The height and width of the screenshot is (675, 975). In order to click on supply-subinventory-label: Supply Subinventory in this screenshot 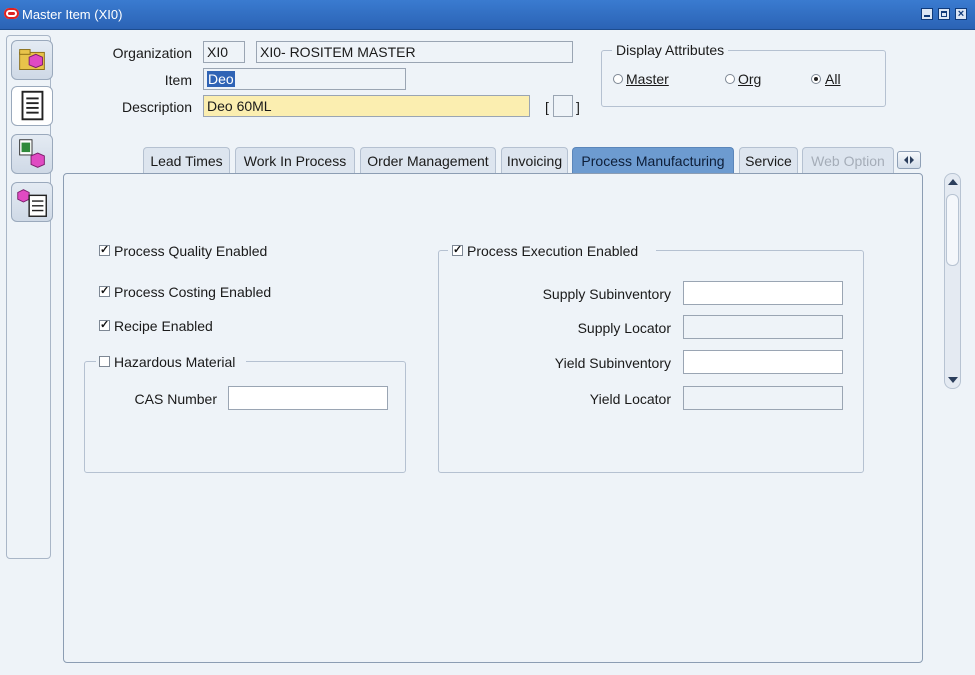, I will do `click(606, 294)`.